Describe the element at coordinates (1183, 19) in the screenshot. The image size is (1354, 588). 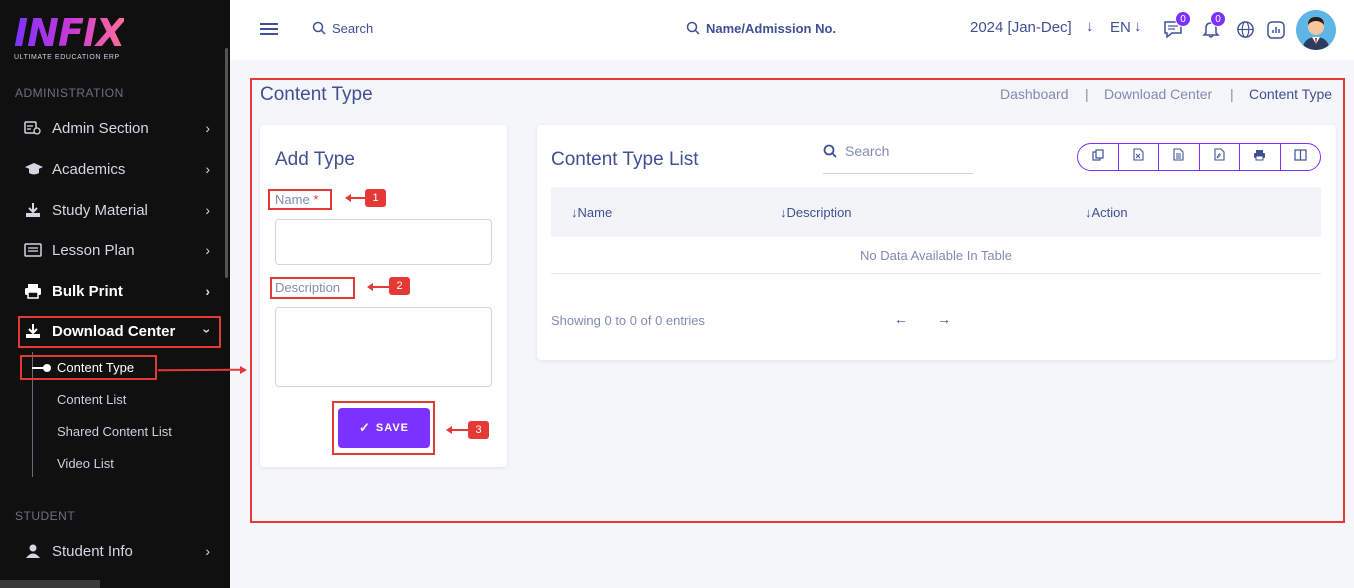
I see `message-count-badge: 0` at that location.